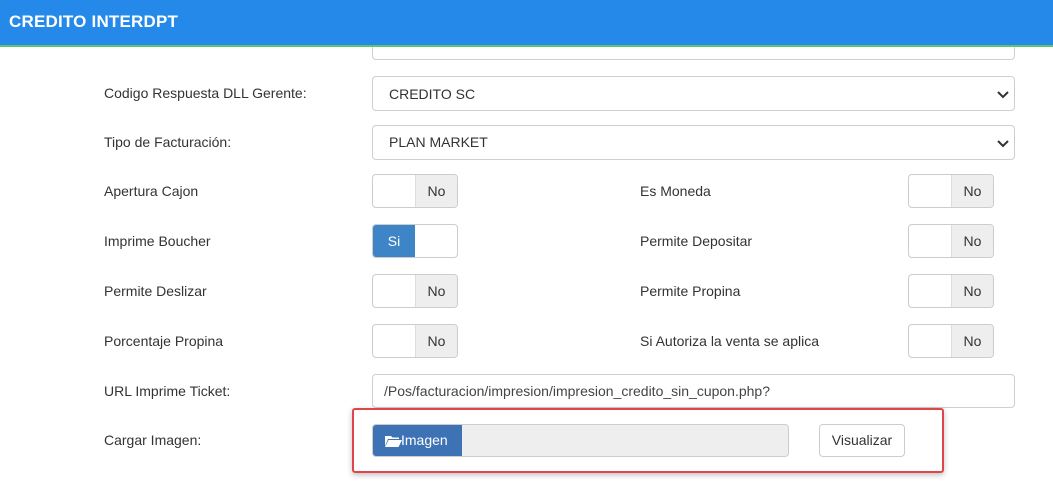 This screenshot has width=1053, height=486. I want to click on url-imprime-label: URL Imprime Ticket:, so click(167, 391).